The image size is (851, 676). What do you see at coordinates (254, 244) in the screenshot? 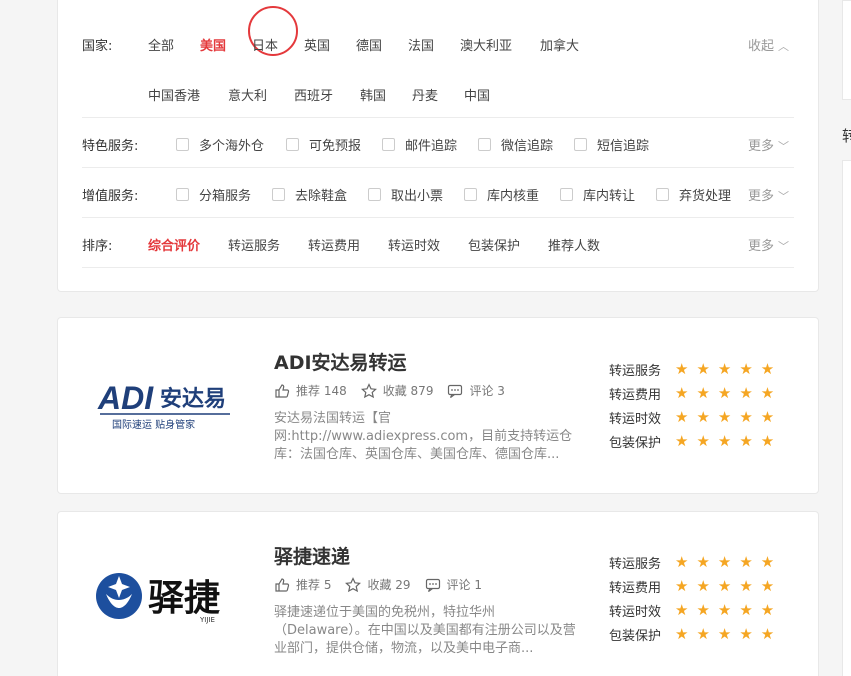
I see `sort-option-service: 转运服务` at bounding box center [254, 244].